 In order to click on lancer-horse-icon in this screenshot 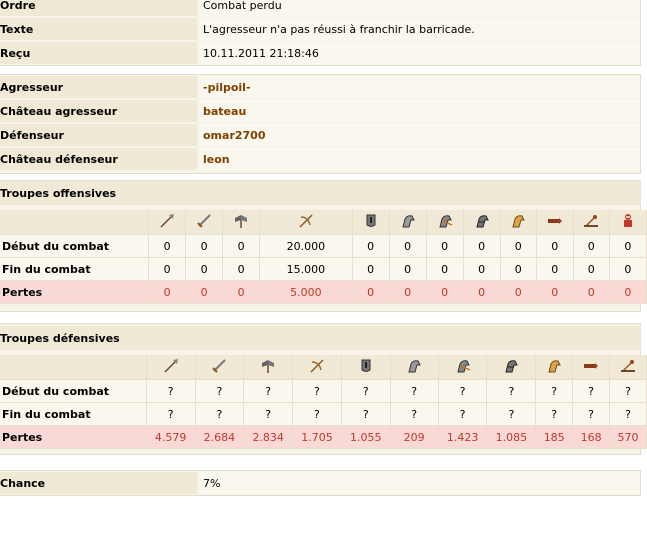, I will do `click(463, 366)`.